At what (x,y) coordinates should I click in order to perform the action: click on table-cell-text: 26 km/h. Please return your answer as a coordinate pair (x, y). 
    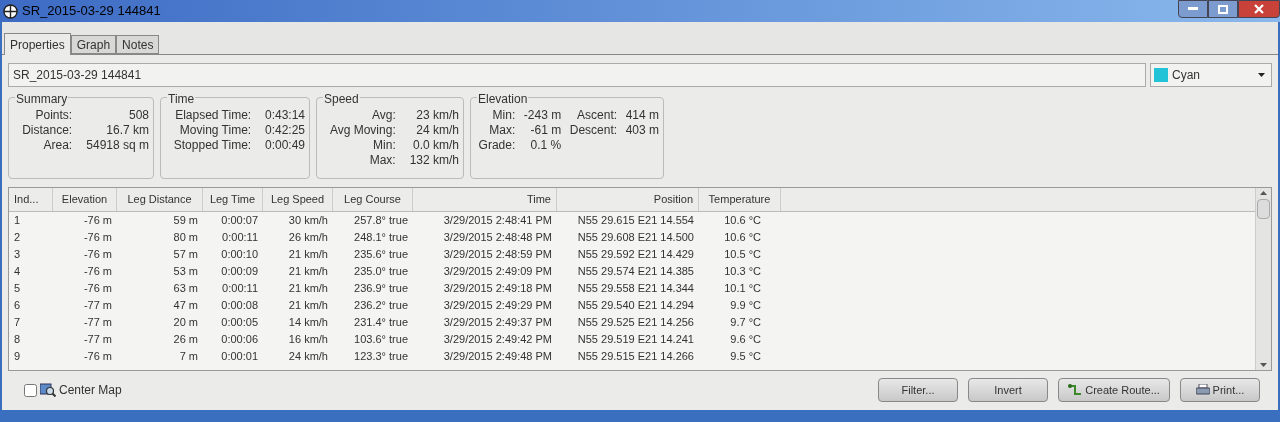
    Looking at the image, I should click on (308, 238).